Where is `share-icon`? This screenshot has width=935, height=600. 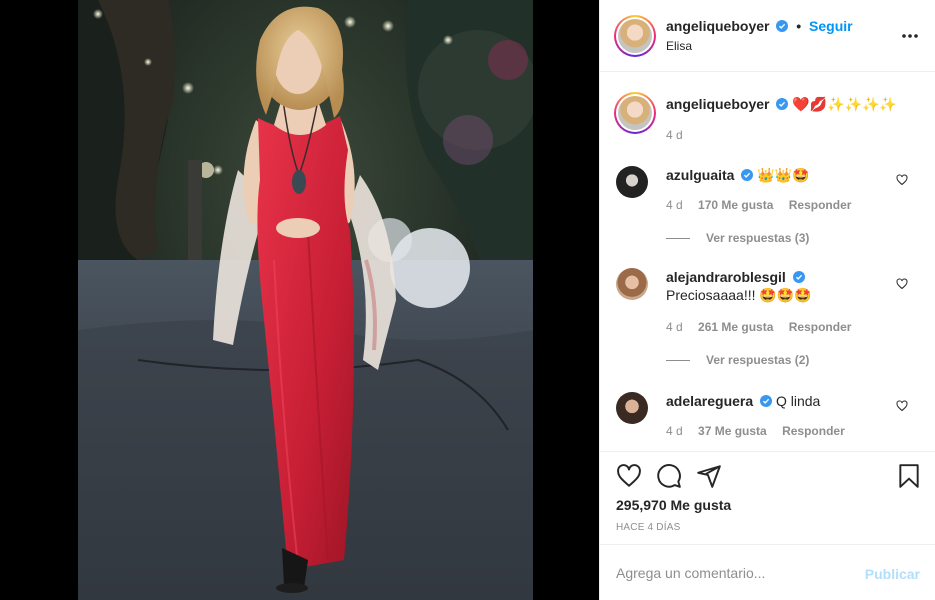
share-icon is located at coordinates (709, 476).